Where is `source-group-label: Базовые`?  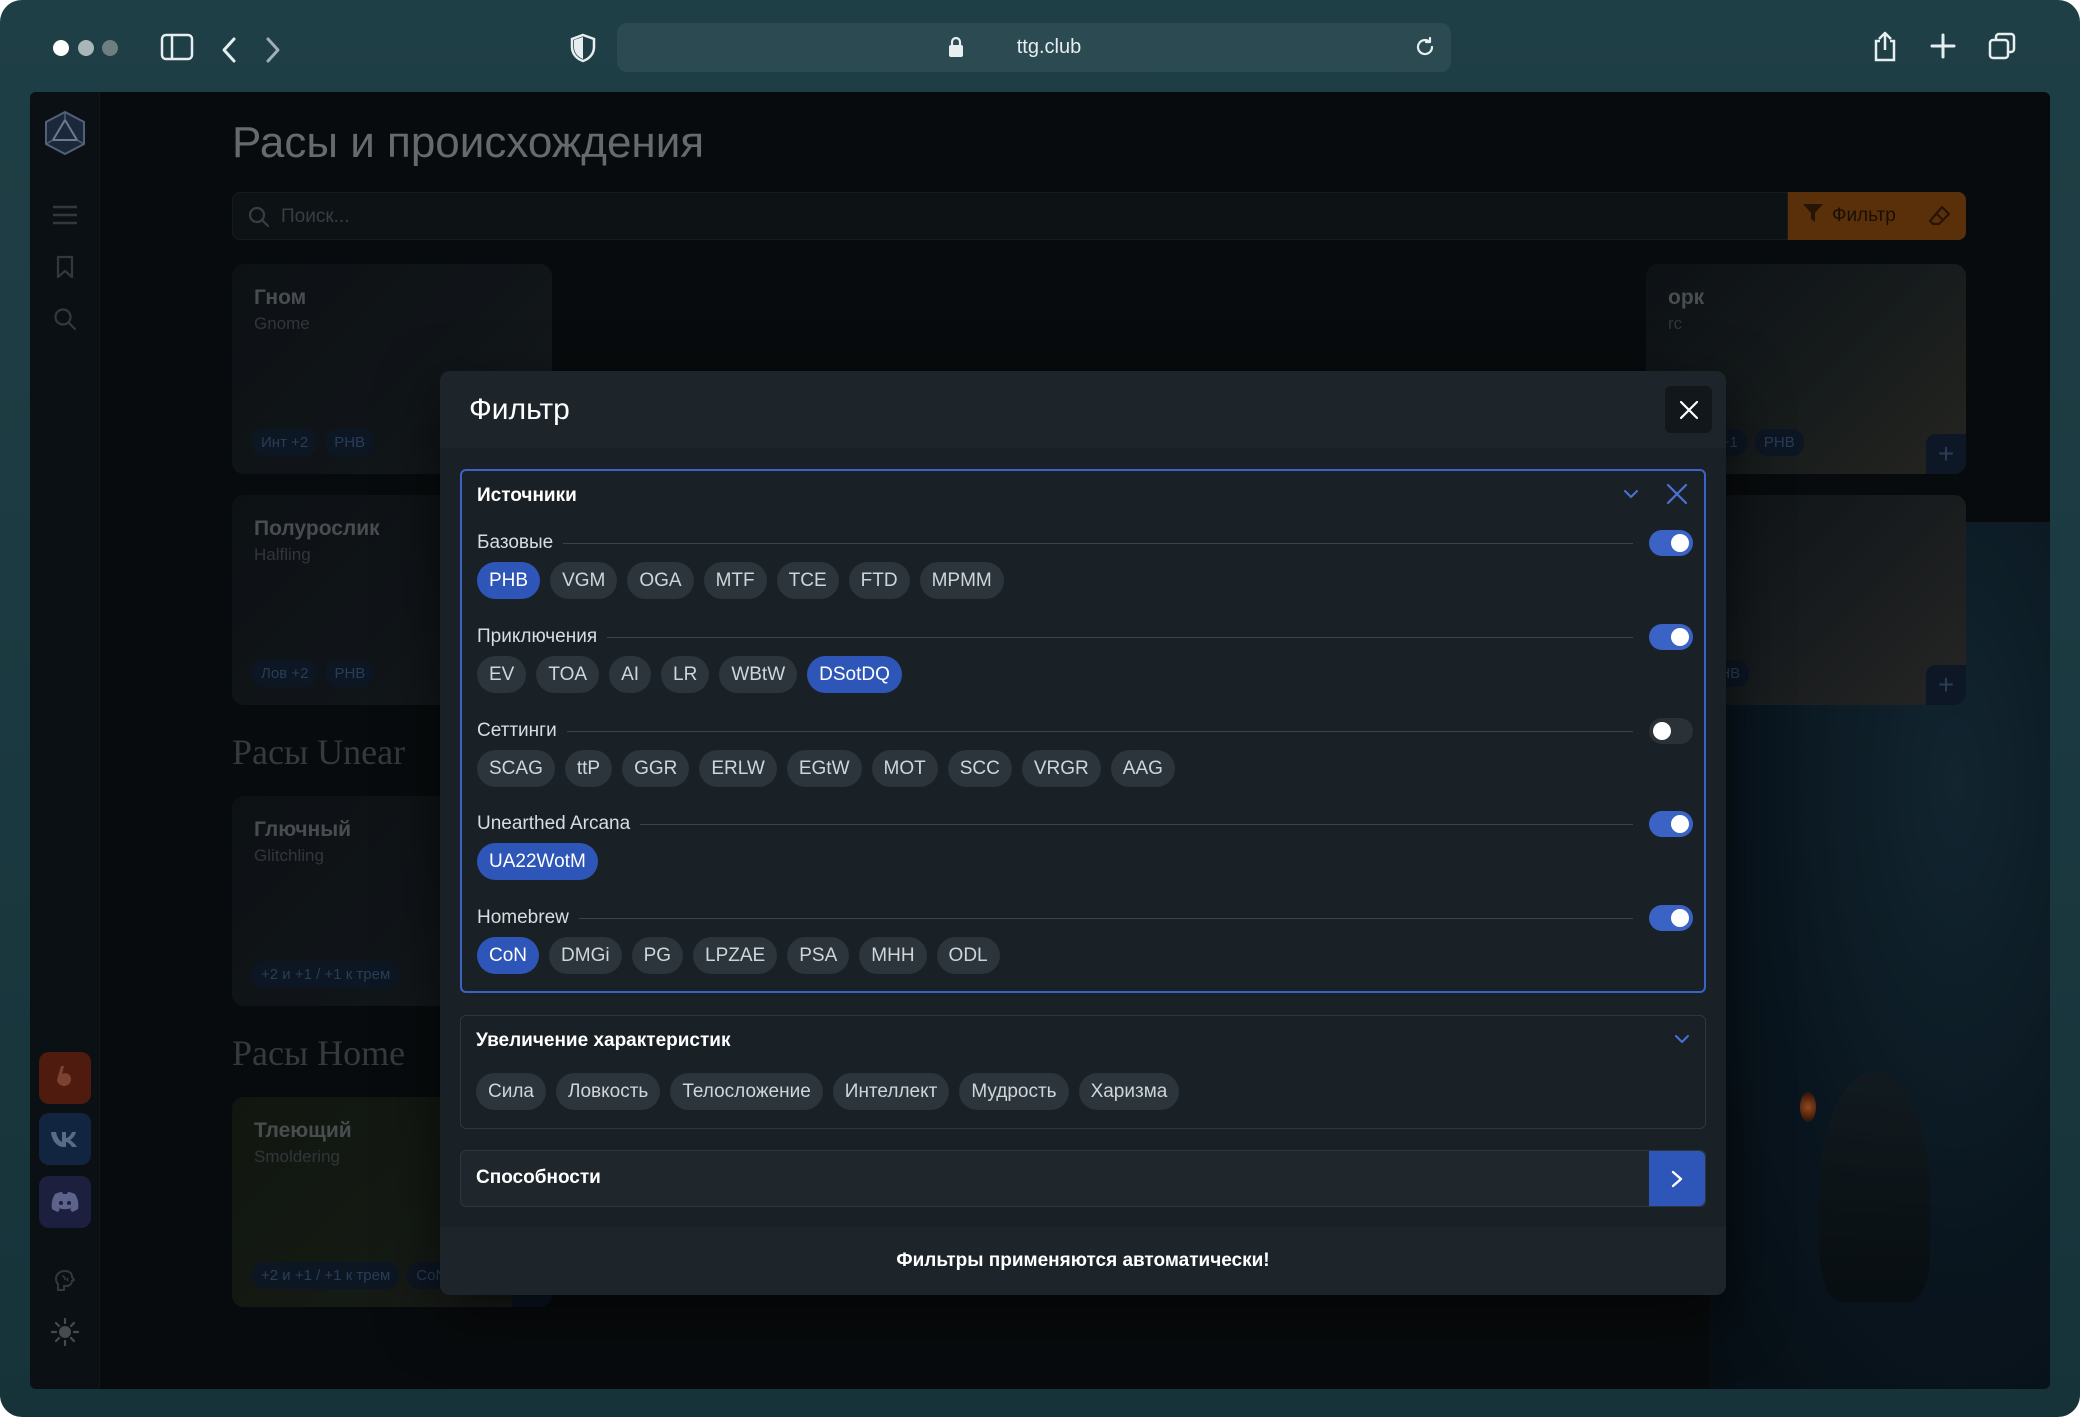 source-group-label: Базовые is located at coordinates (520, 543).